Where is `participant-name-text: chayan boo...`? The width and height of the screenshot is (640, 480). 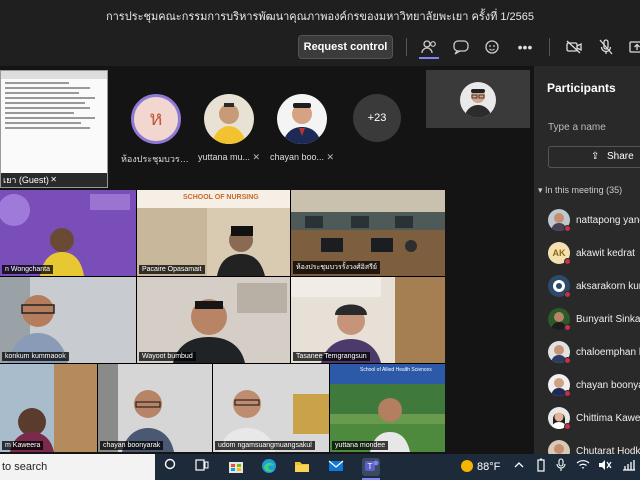
participant-name-text: chayan boo... is located at coordinates (296, 157).